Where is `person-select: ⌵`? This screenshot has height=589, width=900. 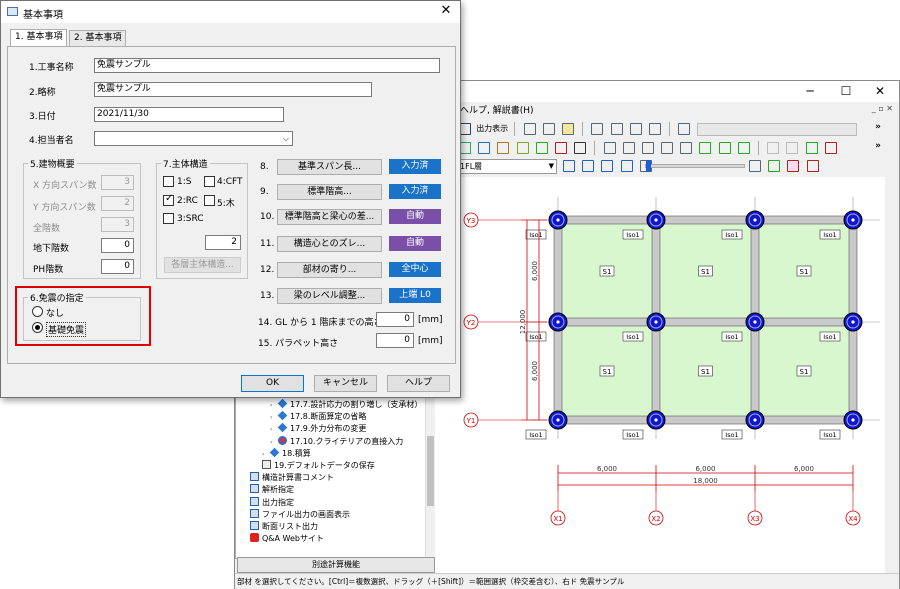
person-select: ⌵ is located at coordinates (193, 138).